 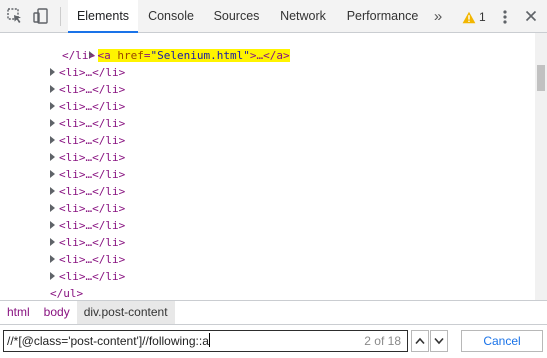 I want to click on breadcrumb-body: body, so click(x=57, y=312).